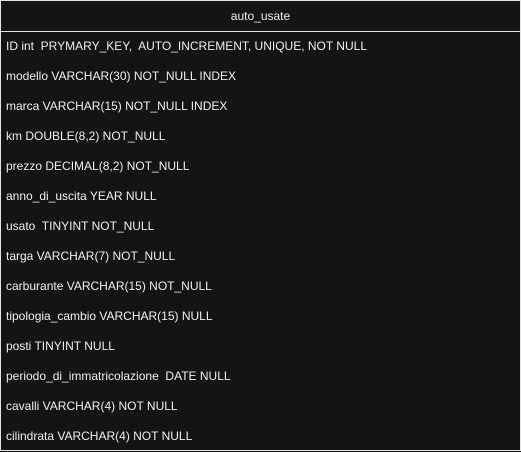  What do you see at coordinates (260, 257) in the screenshot?
I see `field-targa: targa VARCHAR(7) NOT_NULL` at bounding box center [260, 257].